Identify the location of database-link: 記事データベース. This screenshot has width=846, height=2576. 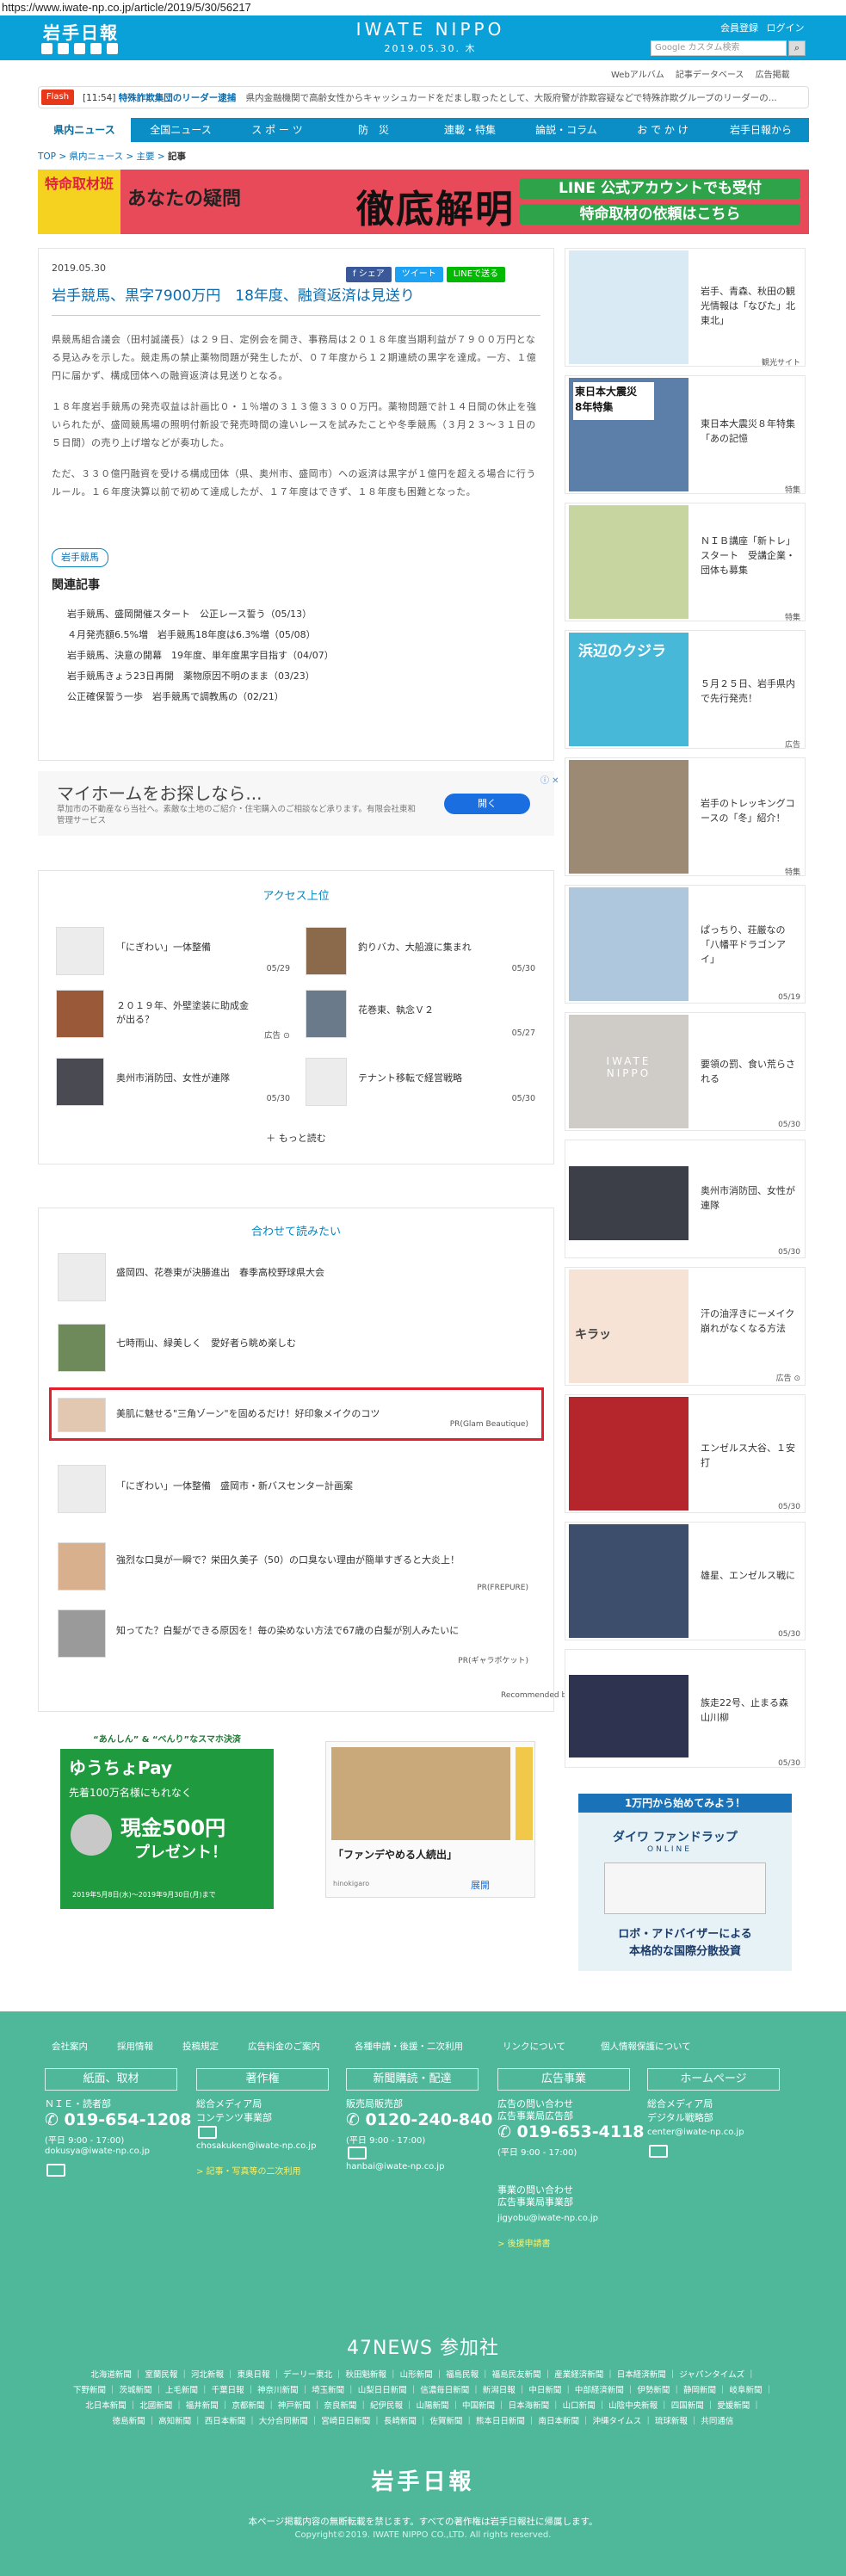
(710, 75).